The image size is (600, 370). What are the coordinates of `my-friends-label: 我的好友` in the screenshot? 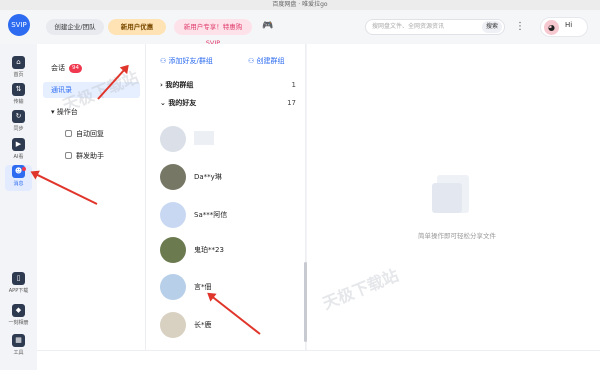 It's located at (182, 103).